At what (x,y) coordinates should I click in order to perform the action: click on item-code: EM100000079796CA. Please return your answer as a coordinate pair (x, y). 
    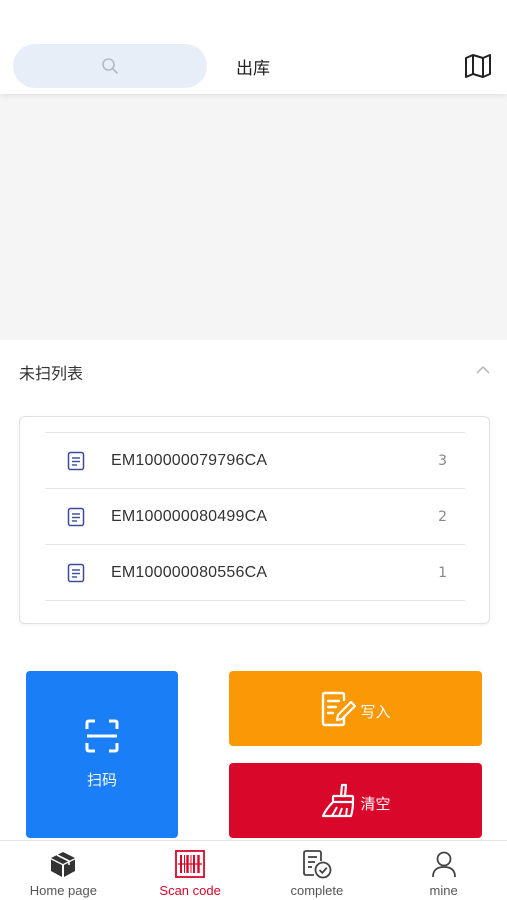
    Looking at the image, I should click on (189, 460).